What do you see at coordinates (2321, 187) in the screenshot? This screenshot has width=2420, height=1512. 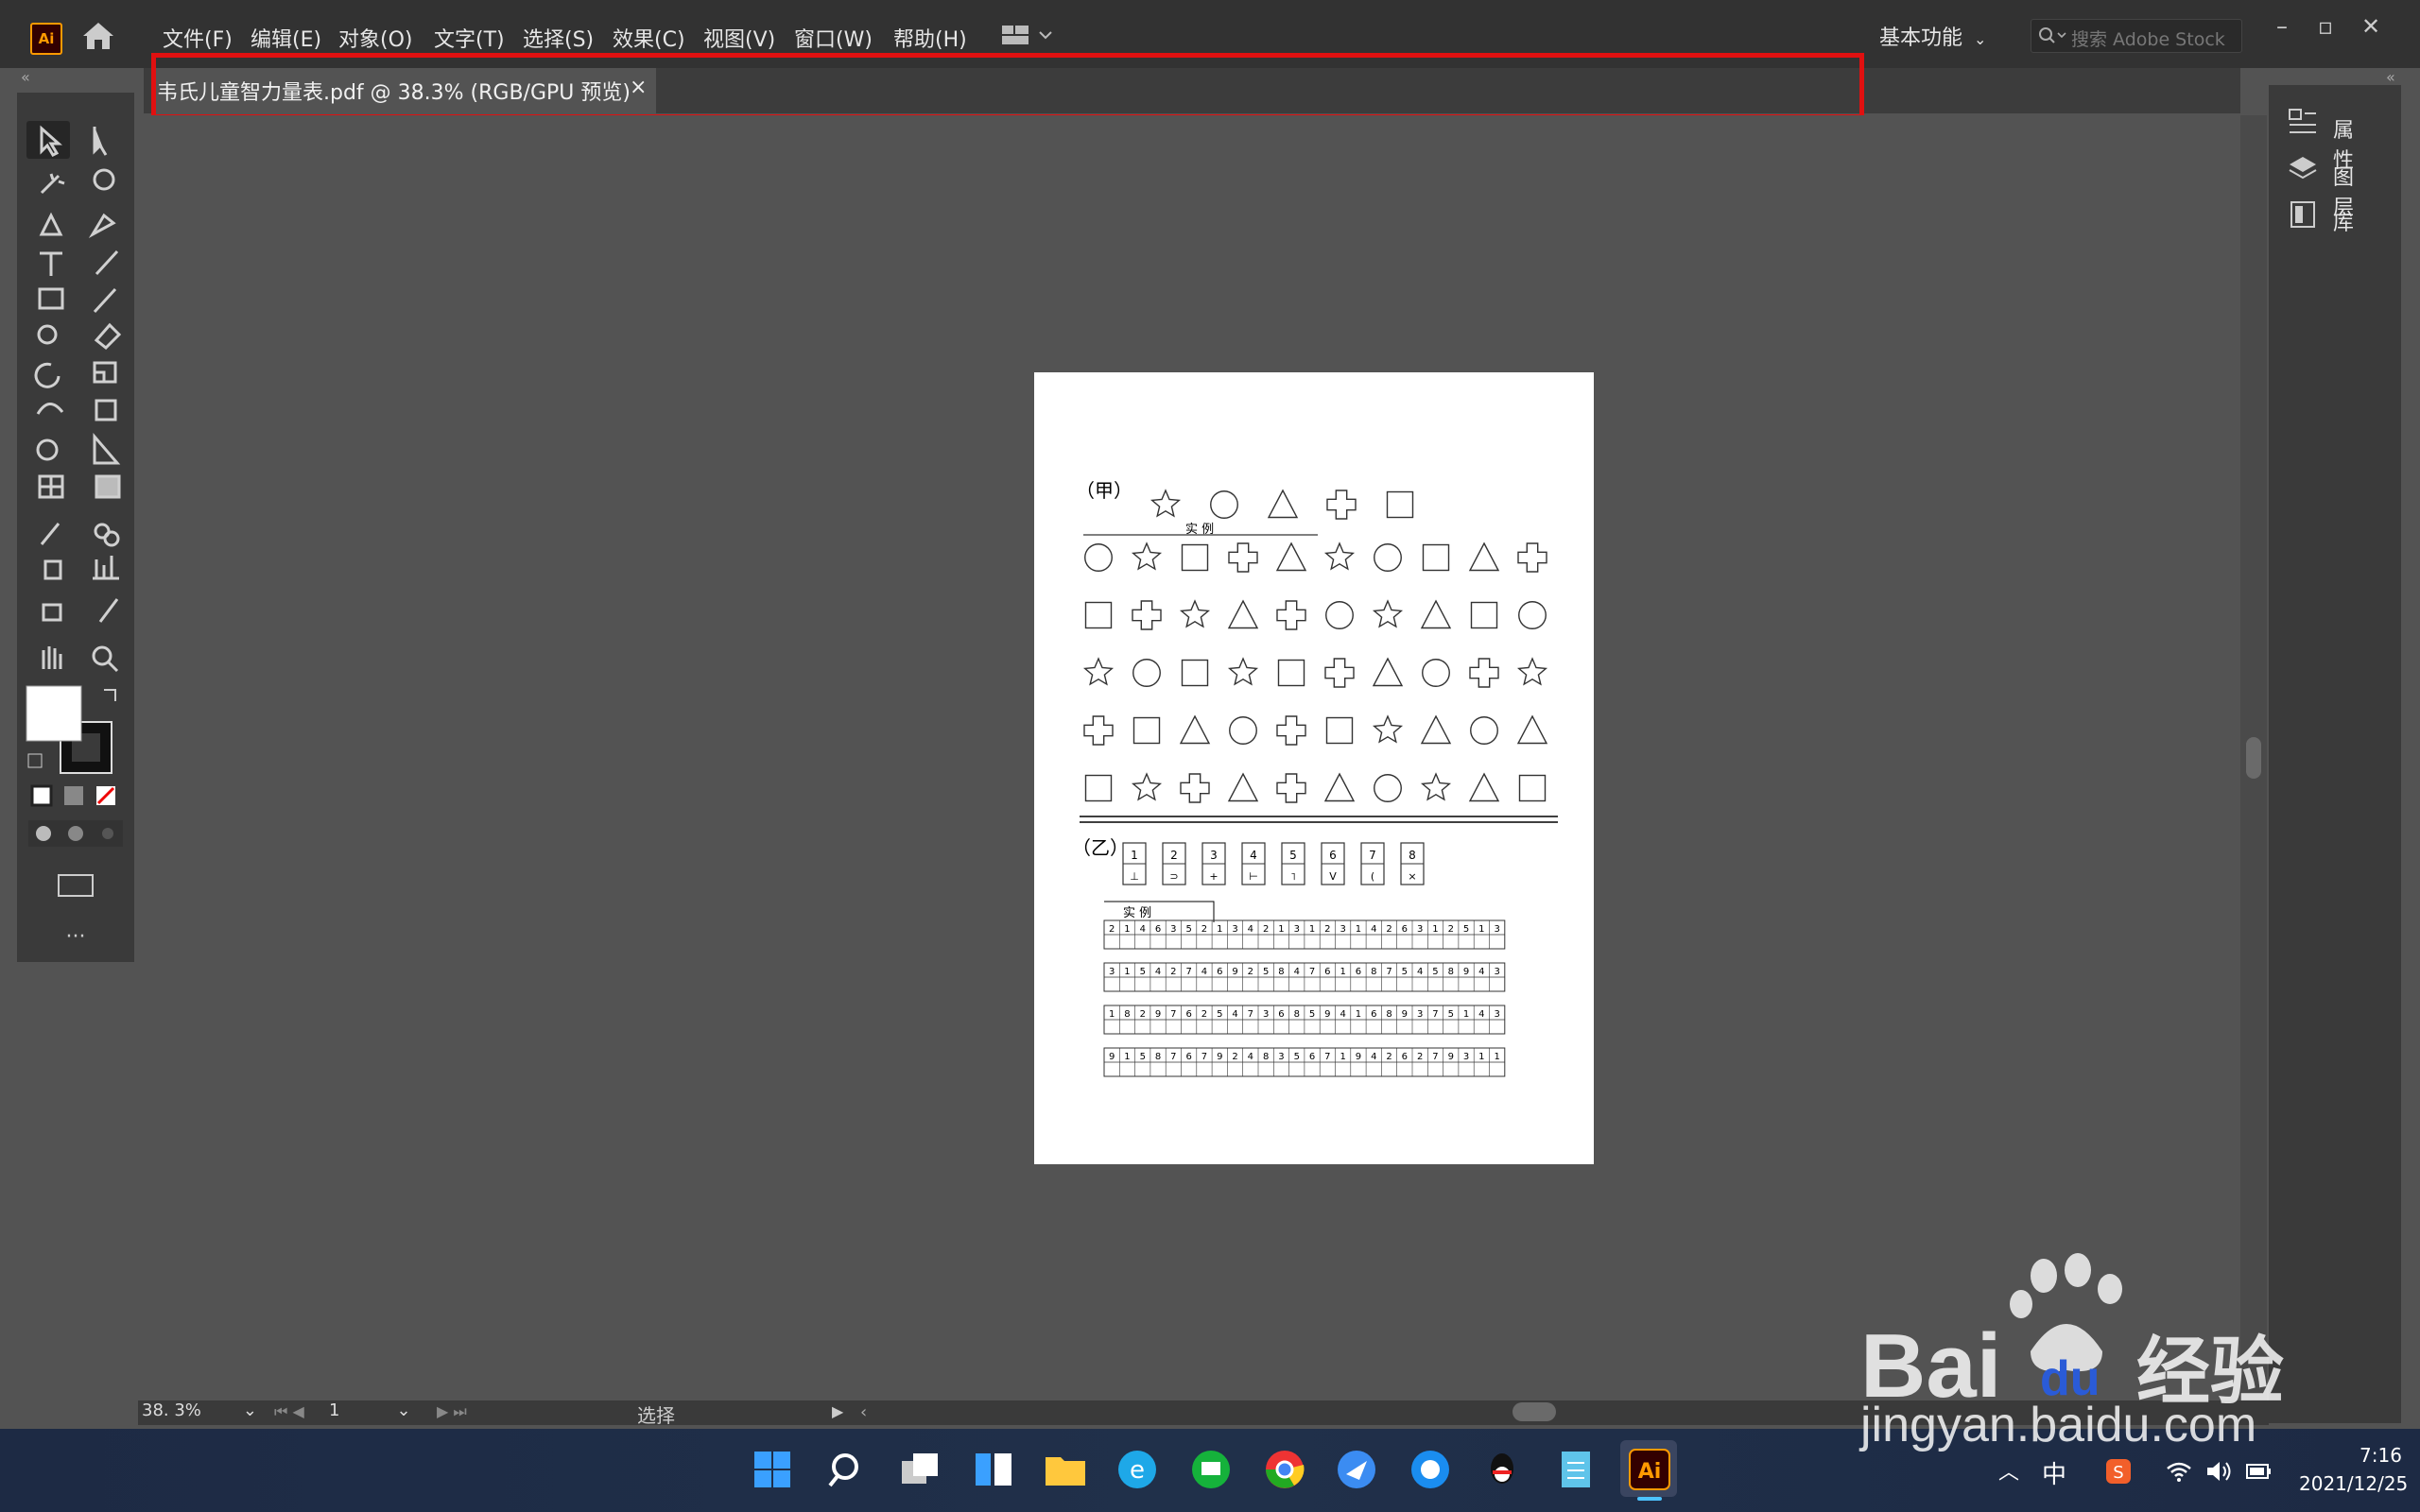 I see `panel-layers: 图层` at bounding box center [2321, 187].